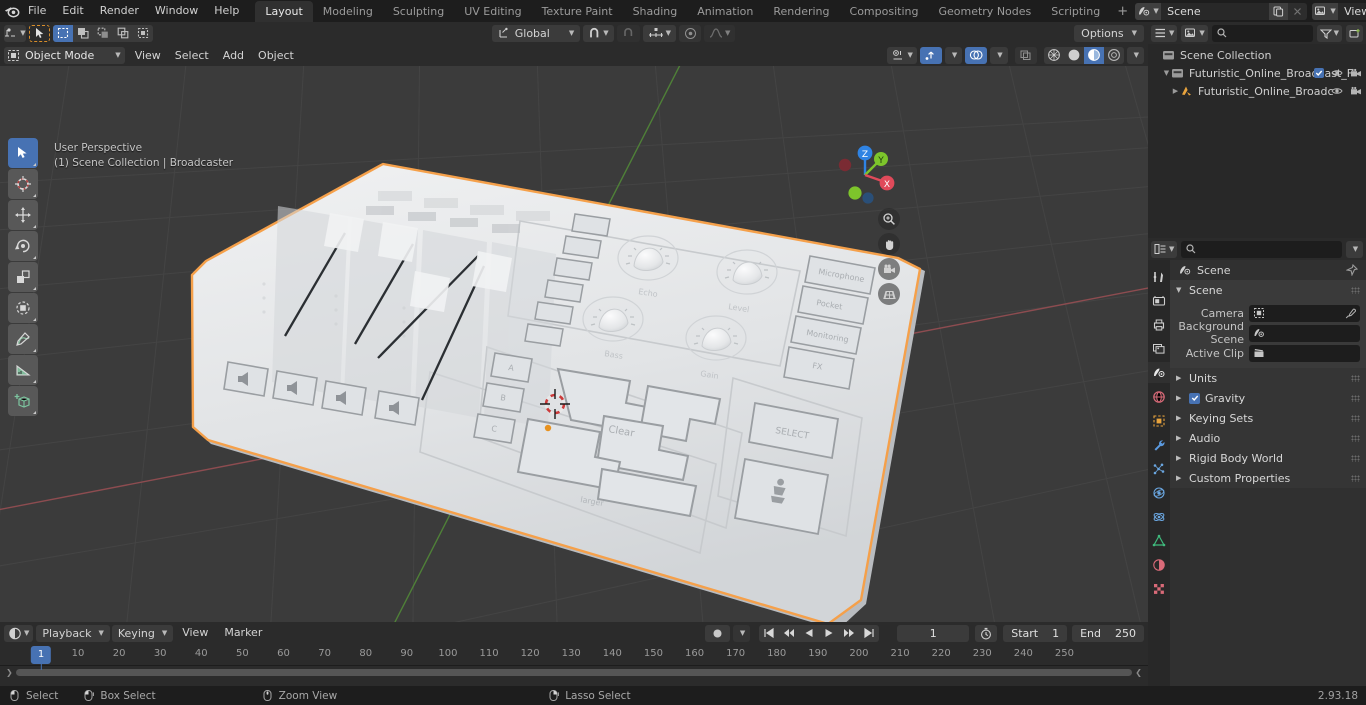 Image resolution: width=1366 pixels, height=705 pixels. What do you see at coordinates (1109, 33) in the screenshot?
I see `viewport-options-dropdown: Options ▼` at bounding box center [1109, 33].